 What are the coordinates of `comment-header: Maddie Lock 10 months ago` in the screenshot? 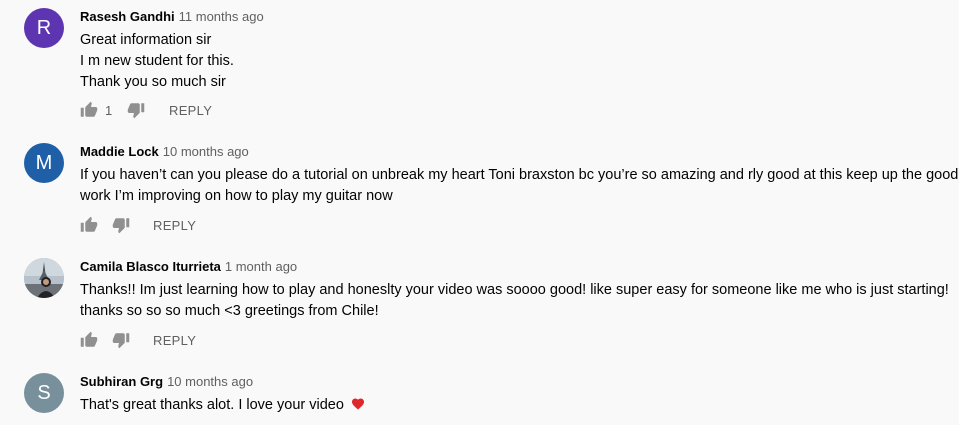 It's located at (164, 152).